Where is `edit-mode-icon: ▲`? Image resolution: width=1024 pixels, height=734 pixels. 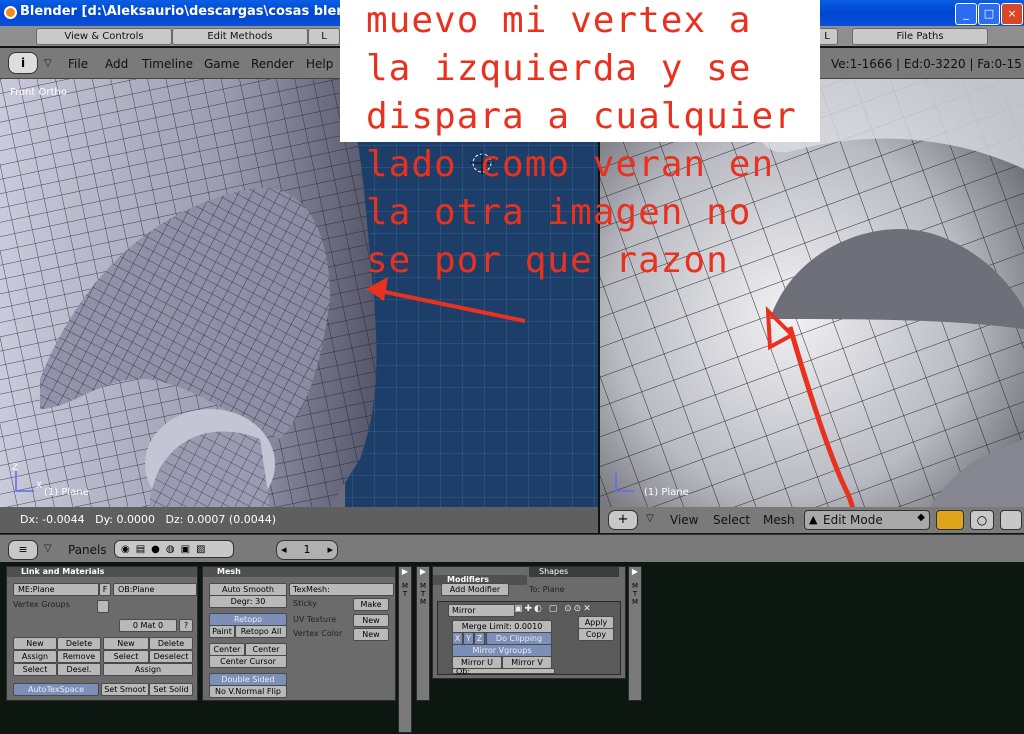
edit-mode-icon: ▲ is located at coordinates (813, 519).